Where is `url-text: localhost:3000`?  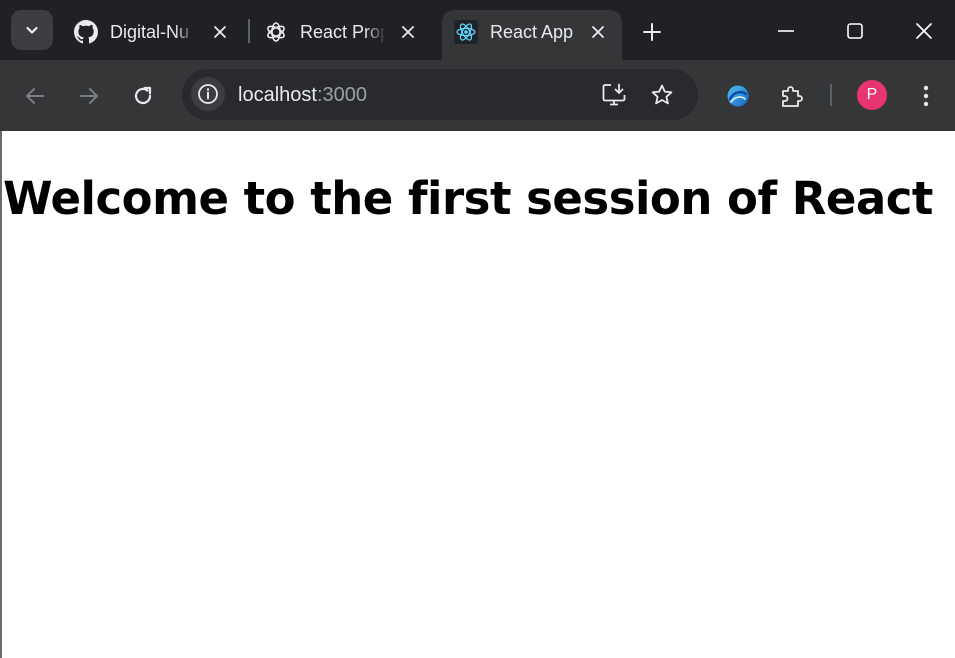
url-text: localhost:3000 is located at coordinates (302, 95).